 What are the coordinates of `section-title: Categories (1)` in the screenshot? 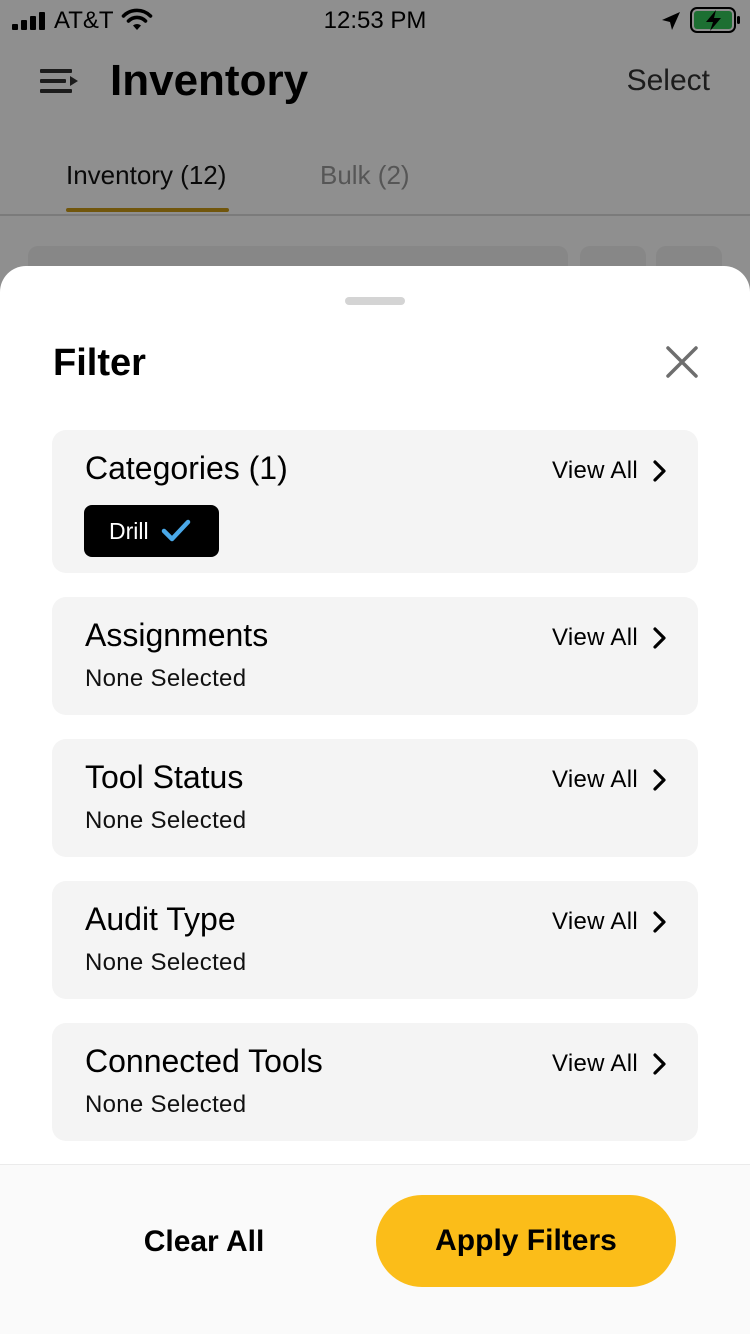 It's located at (186, 468).